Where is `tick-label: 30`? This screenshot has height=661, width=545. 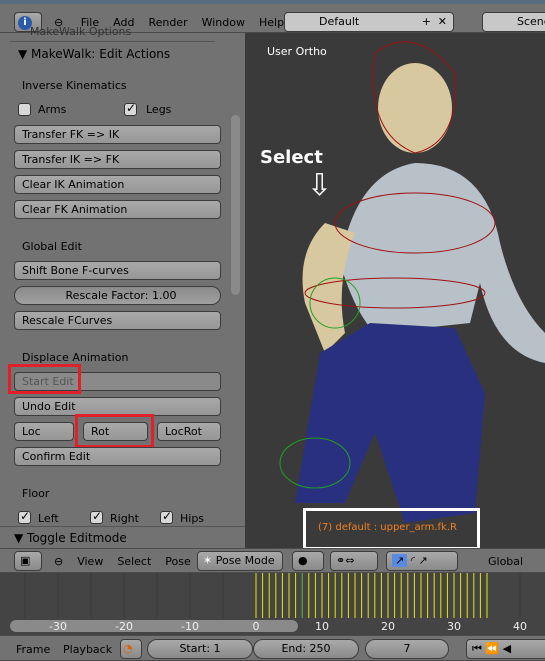 tick-label: 30 is located at coordinates (454, 626).